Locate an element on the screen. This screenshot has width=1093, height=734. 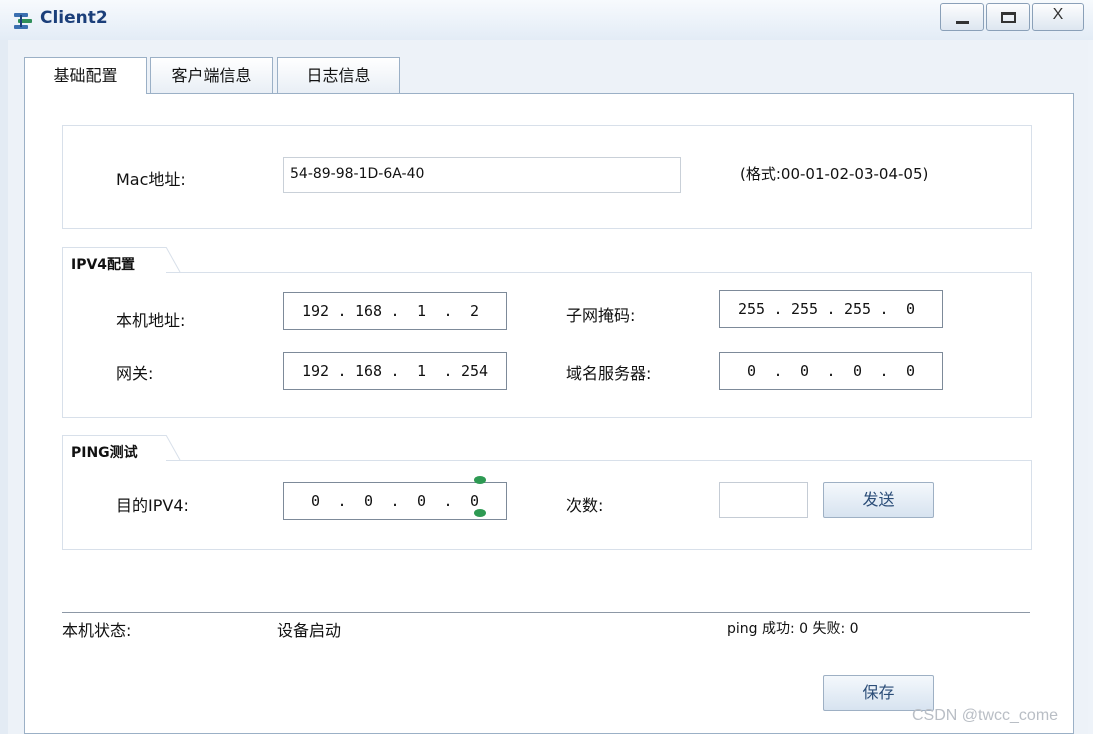
gateway-octet-3: 1 is located at coordinates (421, 371).